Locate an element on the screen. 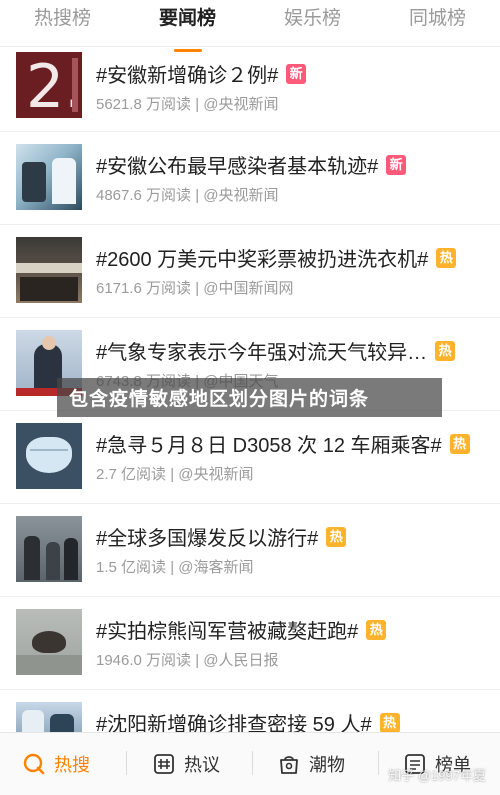 The width and height of the screenshot is (500, 795). bottom-nav-trends: 潮物 is located at coordinates (311, 764).